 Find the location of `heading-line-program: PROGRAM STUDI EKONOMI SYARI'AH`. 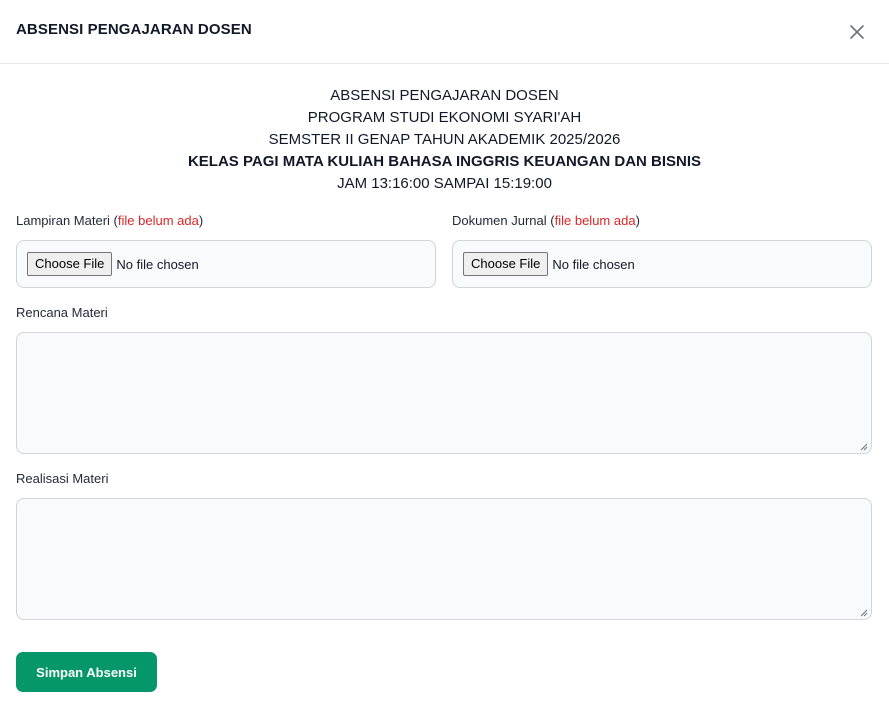

heading-line-program: PROGRAM STUDI EKONOMI SYARI'AH is located at coordinates (444, 117).